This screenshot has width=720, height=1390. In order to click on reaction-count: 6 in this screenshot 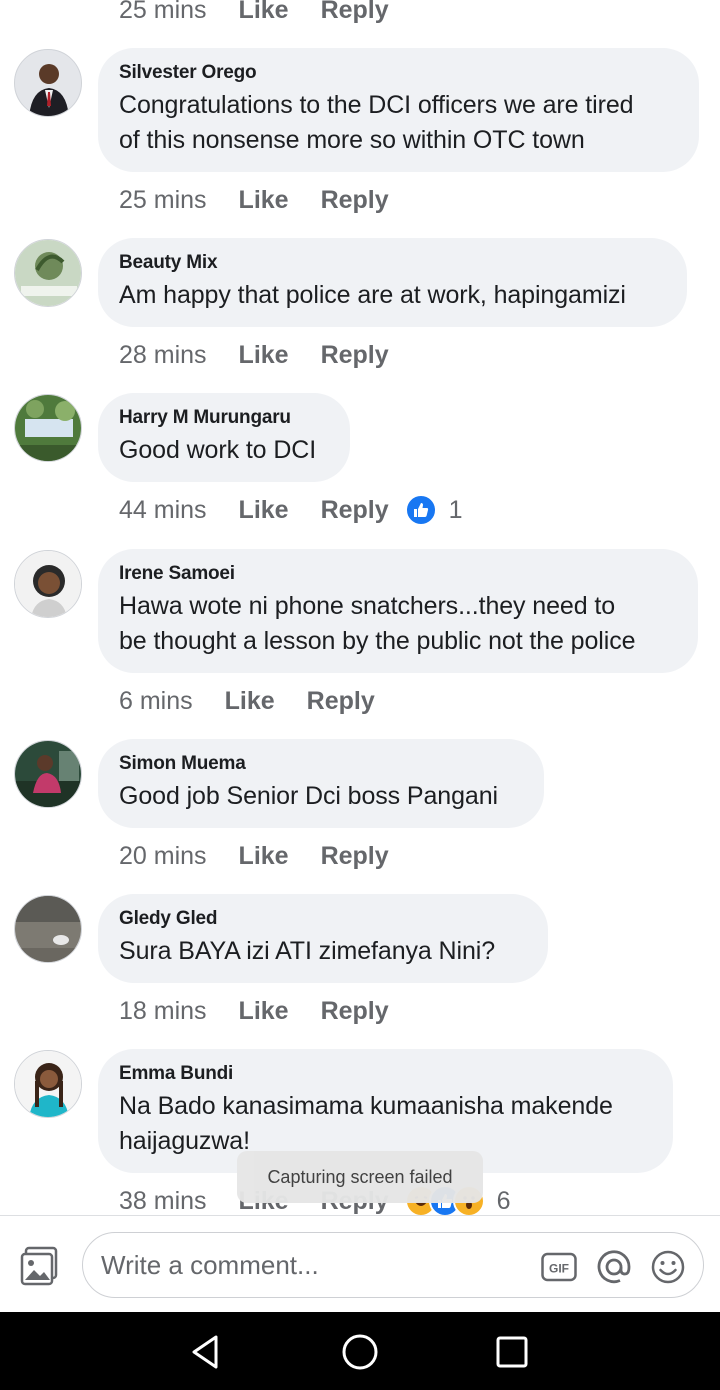, I will do `click(503, 1200)`.